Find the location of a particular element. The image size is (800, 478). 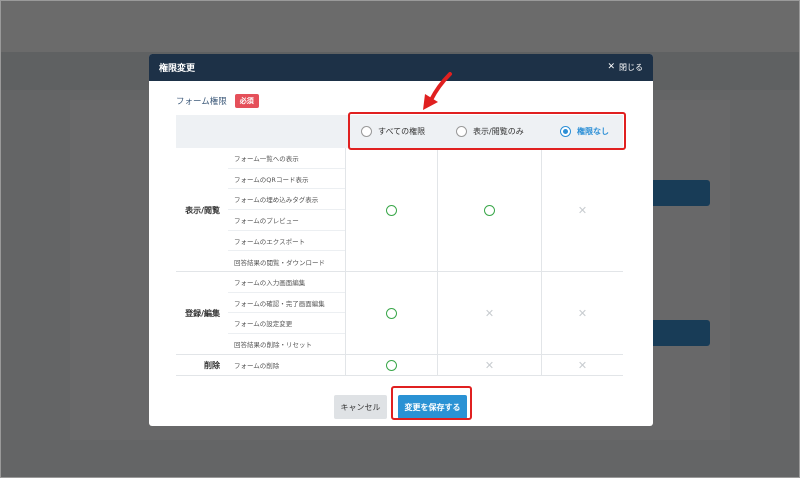

cell-view is located at coordinates (490, 210).